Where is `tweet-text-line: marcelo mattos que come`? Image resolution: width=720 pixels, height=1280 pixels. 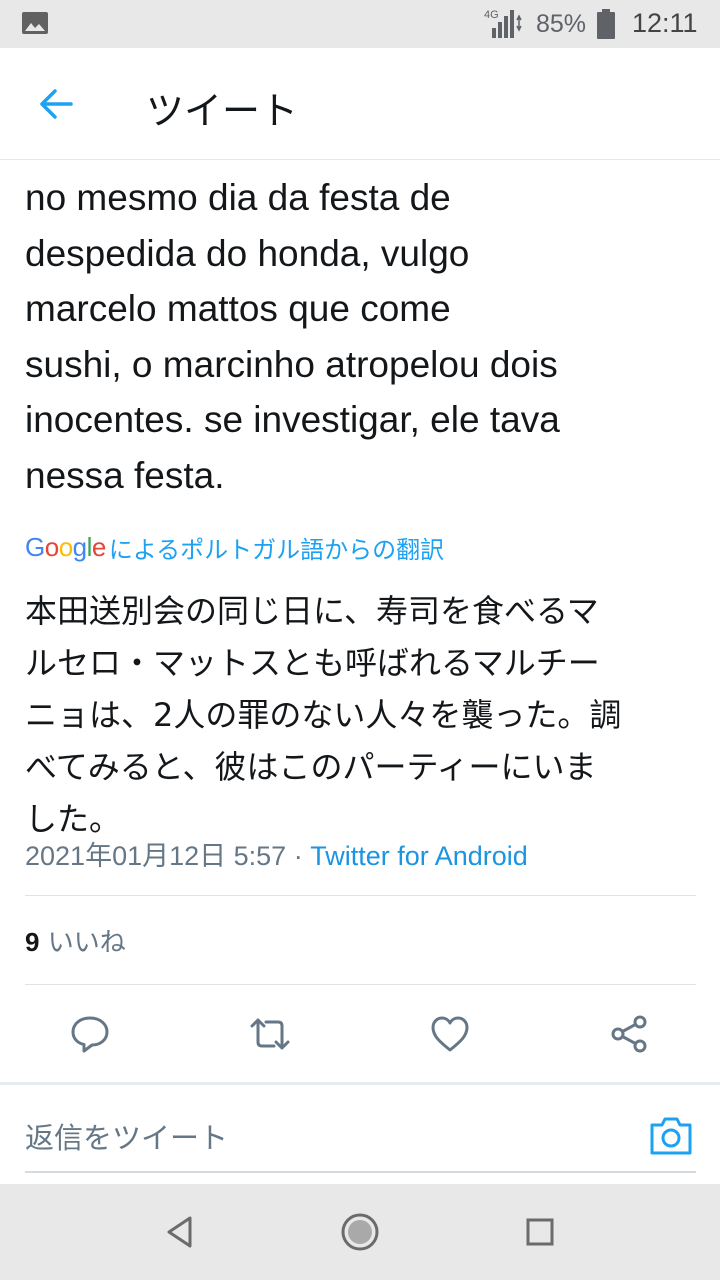
tweet-text-line: marcelo mattos que come is located at coordinates (238, 308).